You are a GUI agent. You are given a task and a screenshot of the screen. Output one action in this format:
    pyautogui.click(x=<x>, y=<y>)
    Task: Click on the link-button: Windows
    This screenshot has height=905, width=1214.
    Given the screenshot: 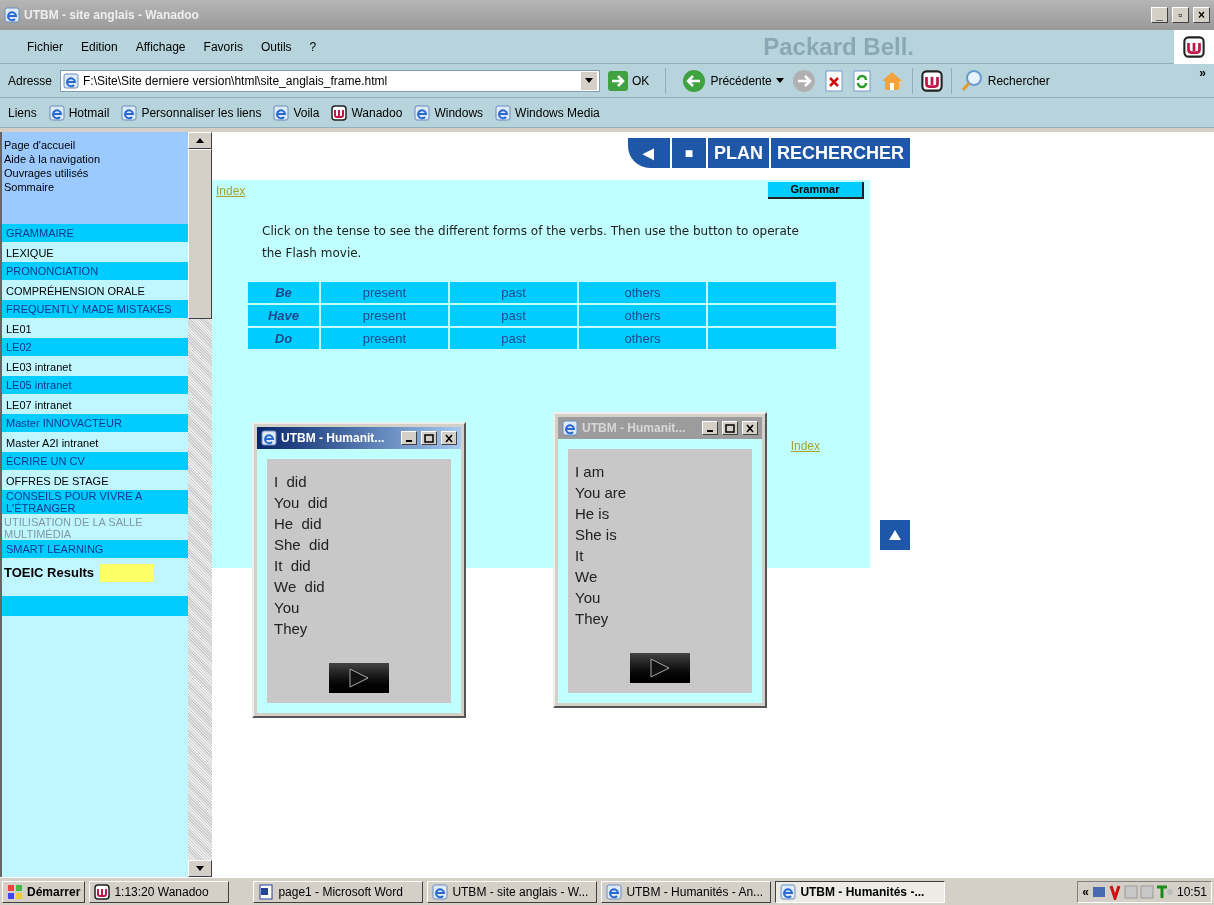 What is the action you would take?
    pyautogui.click(x=449, y=112)
    